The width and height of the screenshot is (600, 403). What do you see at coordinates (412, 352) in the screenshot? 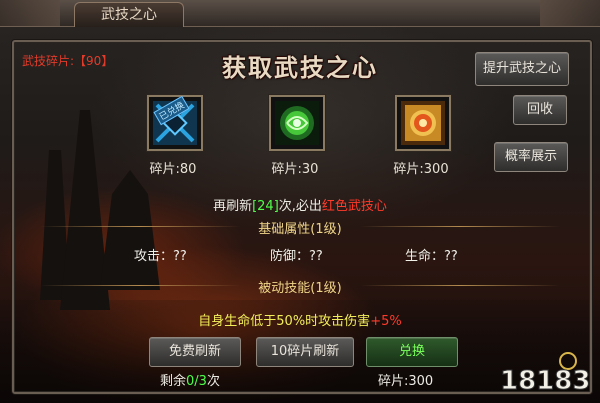
I see `exchange-button: 兑换` at bounding box center [412, 352].